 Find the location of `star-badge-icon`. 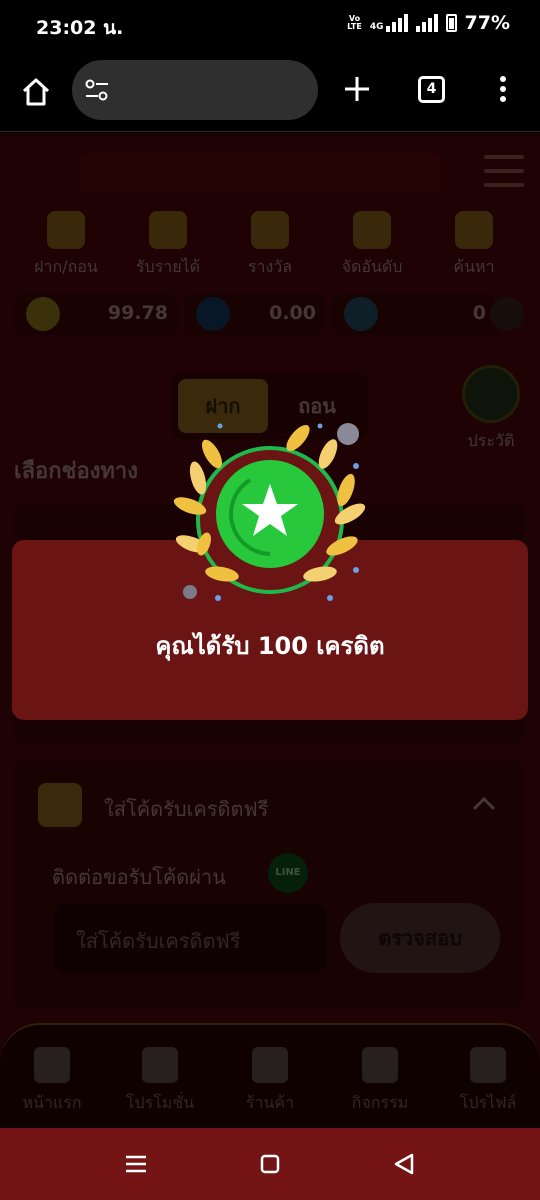

star-badge-icon is located at coordinates (269, 512).